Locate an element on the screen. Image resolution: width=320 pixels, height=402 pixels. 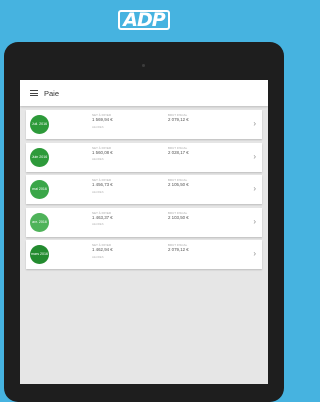
brut-column: BRUT FISCAL 2 028,17 € is located at coordinates (178, 150).